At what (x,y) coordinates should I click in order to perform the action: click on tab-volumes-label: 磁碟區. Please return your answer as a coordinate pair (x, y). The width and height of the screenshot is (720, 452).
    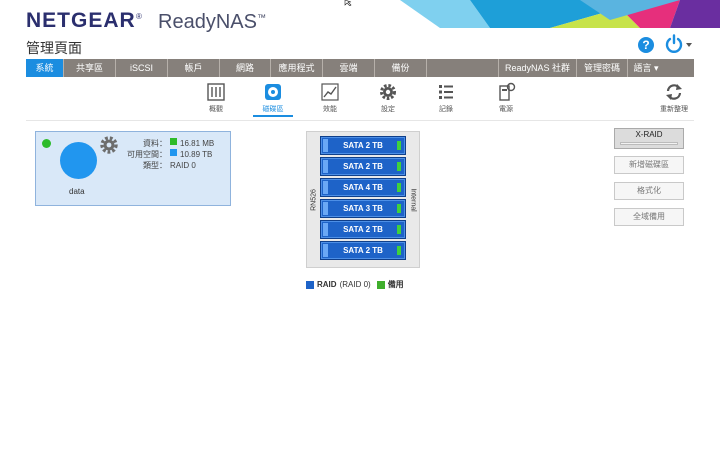
    Looking at the image, I should click on (273, 109).